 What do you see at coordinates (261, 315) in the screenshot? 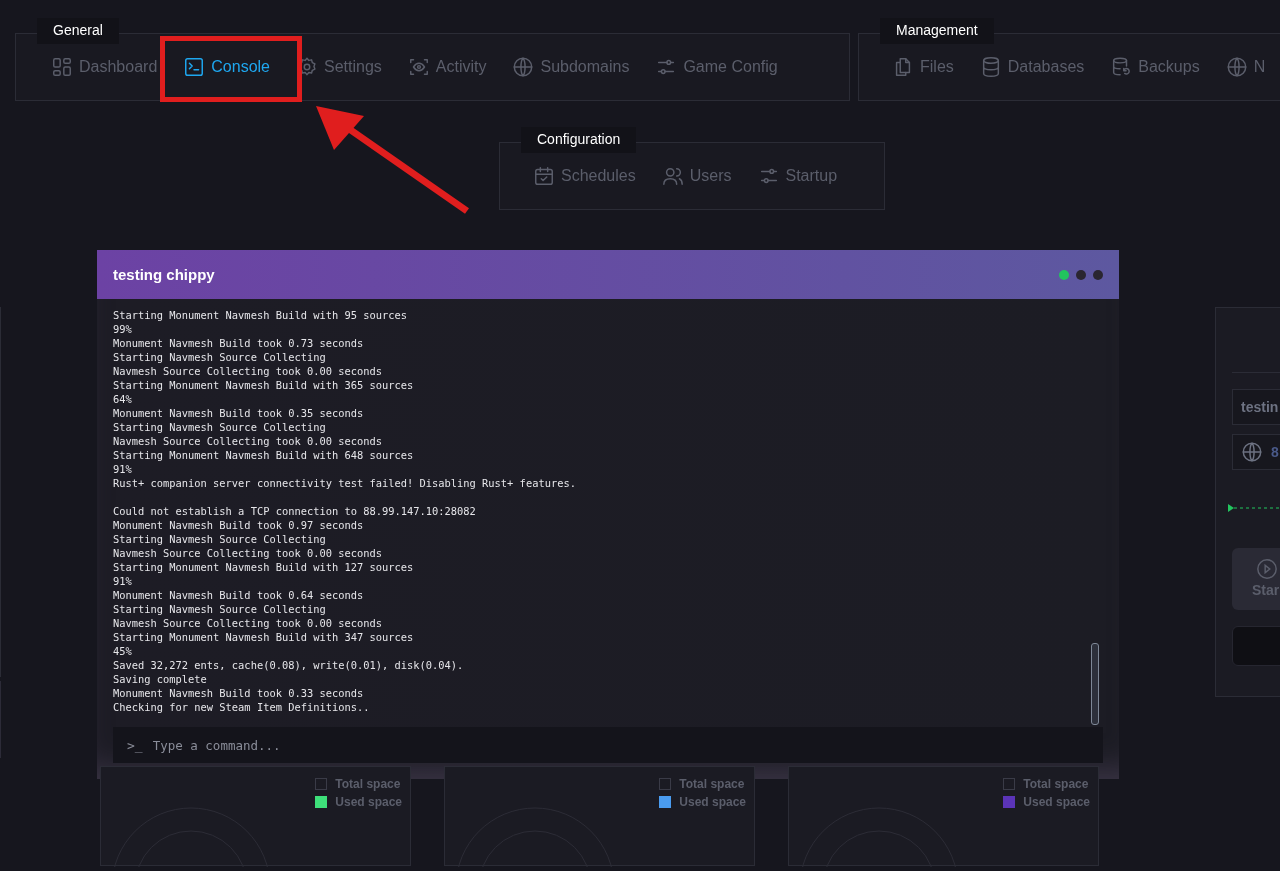
I see `log-line: Starting Monument Navmesh Build with 95 sources` at bounding box center [261, 315].